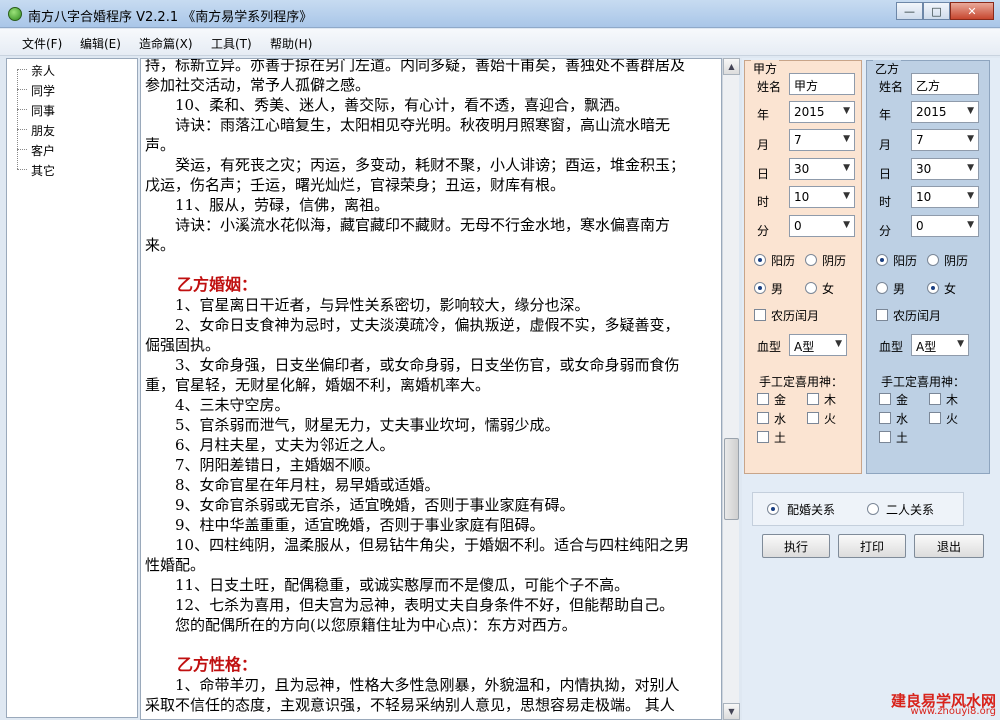 The width and height of the screenshot is (1000, 720). I want to click on party-a-blood-select: A型 ▼, so click(818, 345).